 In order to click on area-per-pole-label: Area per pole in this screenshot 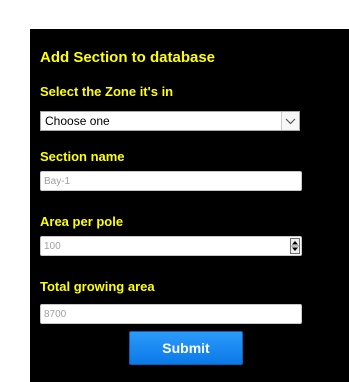, I will do `click(82, 221)`.